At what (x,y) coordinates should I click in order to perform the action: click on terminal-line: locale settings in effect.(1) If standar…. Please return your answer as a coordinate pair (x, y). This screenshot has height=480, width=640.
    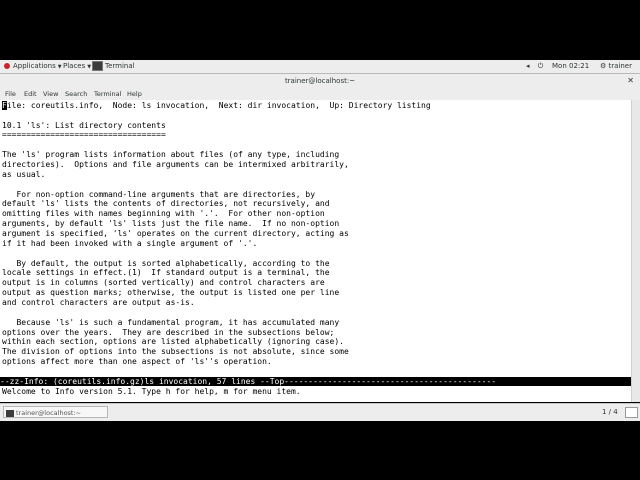
    Looking at the image, I should click on (166, 272).